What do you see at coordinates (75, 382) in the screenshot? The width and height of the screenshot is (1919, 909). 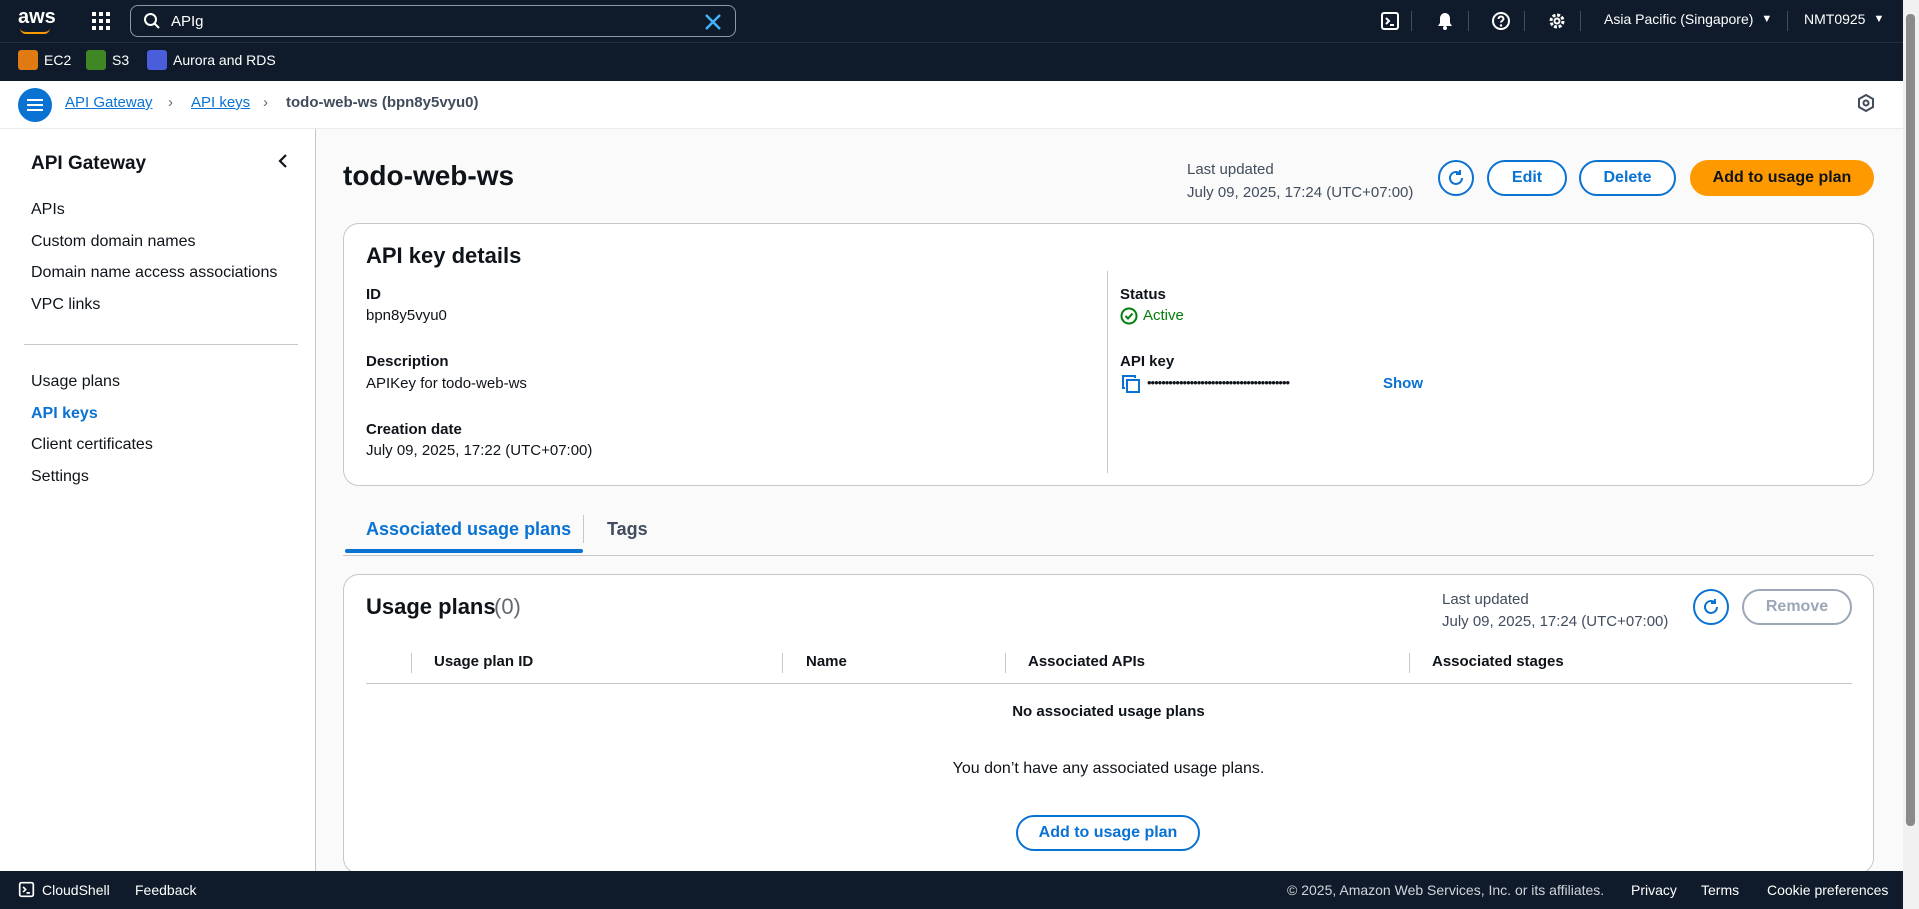 I see `sidebar-item-usage-plans: Usage plans` at bounding box center [75, 382].